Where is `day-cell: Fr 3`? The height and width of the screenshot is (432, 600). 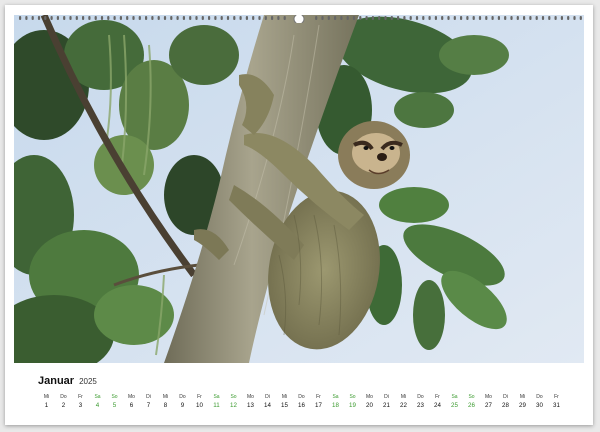 day-cell: Fr 3 is located at coordinates (80, 402).